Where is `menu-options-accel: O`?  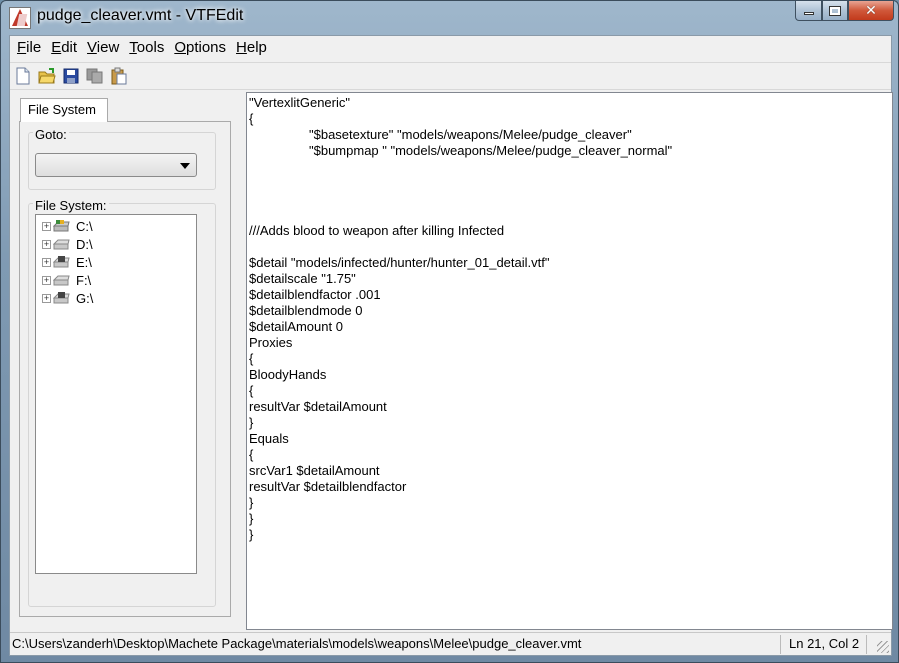
menu-options-accel: O is located at coordinates (180, 47).